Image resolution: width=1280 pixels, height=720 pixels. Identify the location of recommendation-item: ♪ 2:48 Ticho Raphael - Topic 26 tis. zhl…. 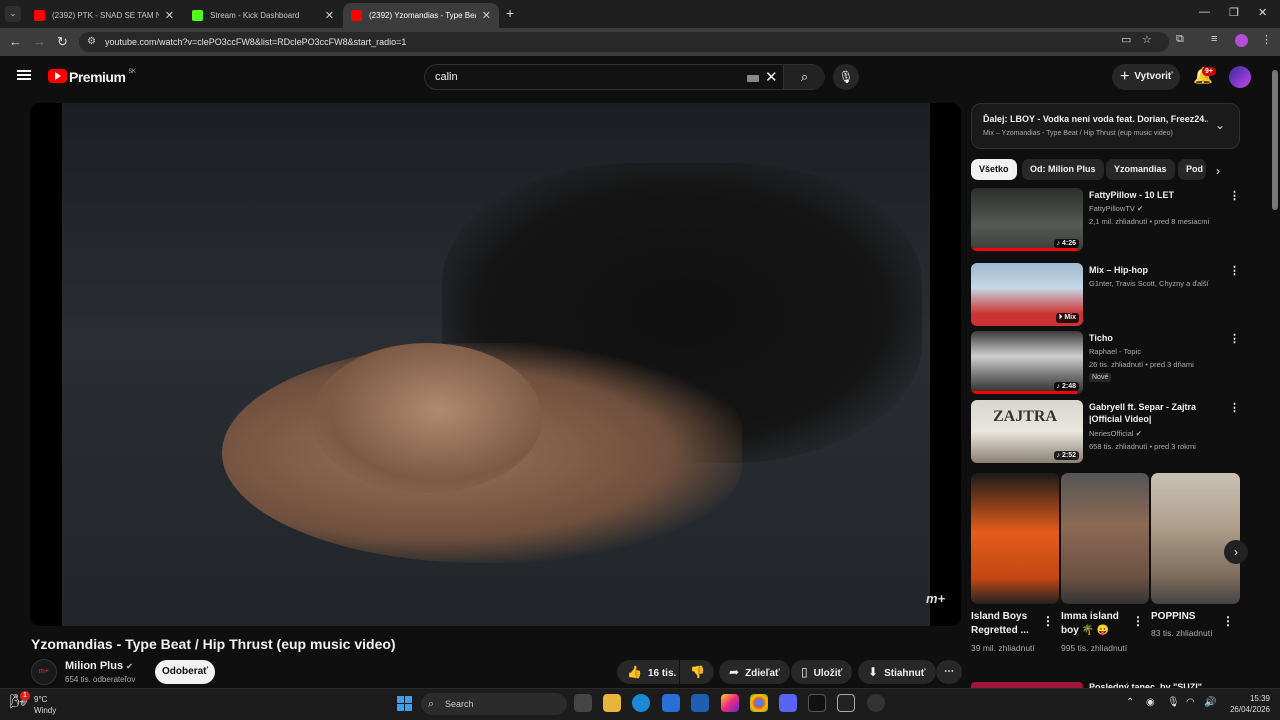
(1116, 363).